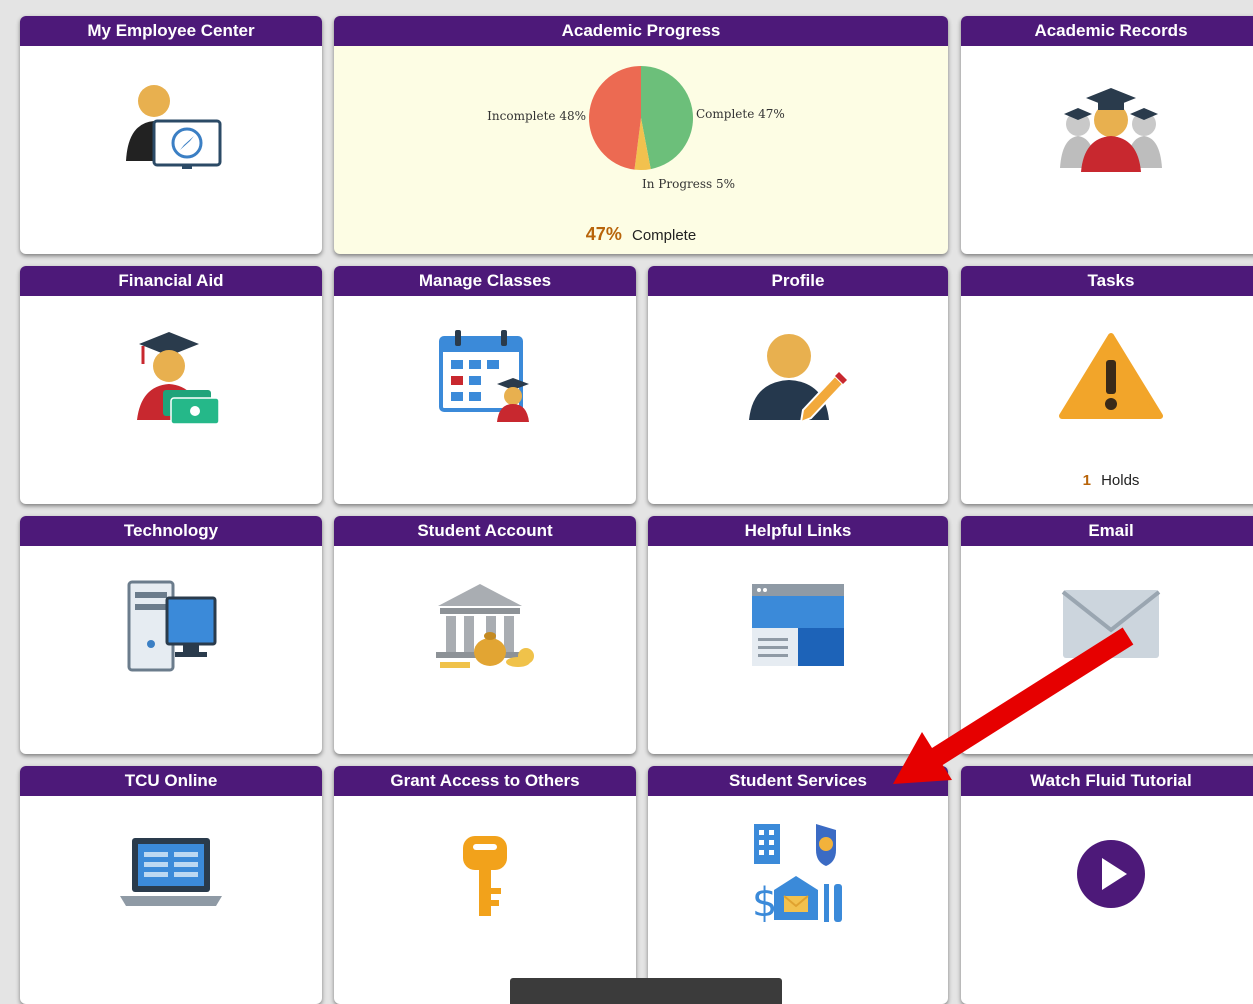 The width and height of the screenshot is (1253, 1004). What do you see at coordinates (171, 281) in the screenshot?
I see `tile-title: Financial Aid` at bounding box center [171, 281].